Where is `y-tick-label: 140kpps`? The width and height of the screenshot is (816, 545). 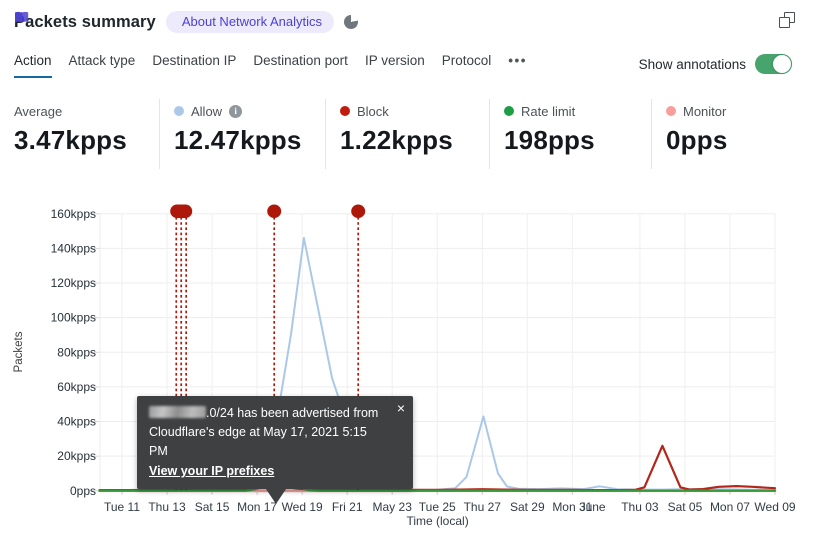
y-tick-label: 140kpps is located at coordinates (73, 248).